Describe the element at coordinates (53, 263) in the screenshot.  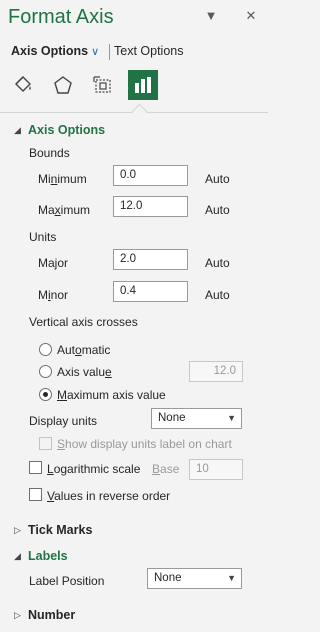
I see `major-label: Major` at that location.